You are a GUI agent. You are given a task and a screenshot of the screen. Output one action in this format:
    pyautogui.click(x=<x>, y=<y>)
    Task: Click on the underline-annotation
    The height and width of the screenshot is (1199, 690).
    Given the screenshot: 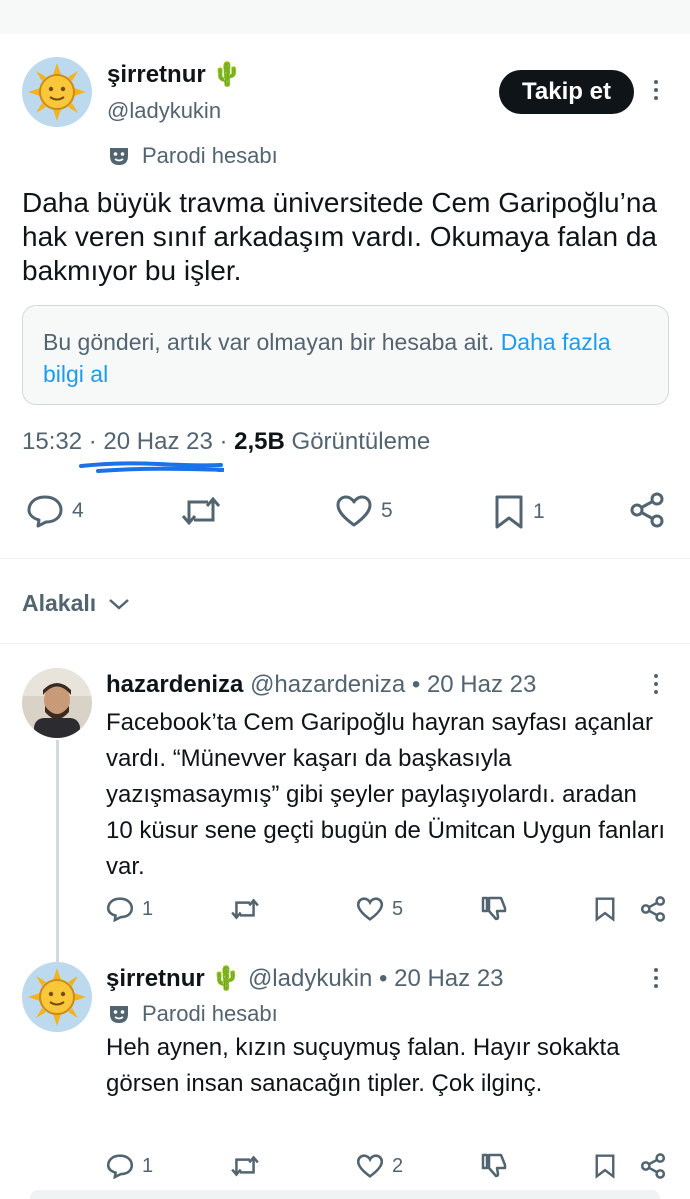 What is the action you would take?
    pyautogui.click(x=151, y=467)
    